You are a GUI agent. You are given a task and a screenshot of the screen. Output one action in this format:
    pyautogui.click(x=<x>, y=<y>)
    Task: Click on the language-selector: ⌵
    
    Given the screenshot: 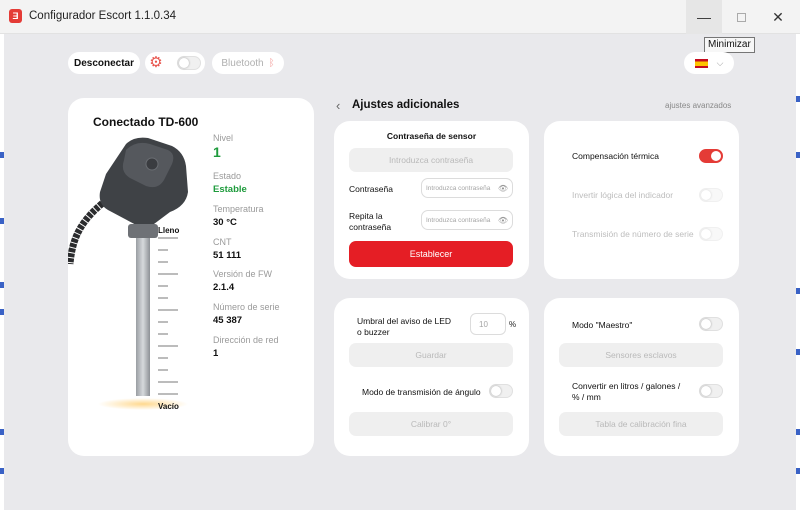 What is the action you would take?
    pyautogui.click(x=709, y=63)
    